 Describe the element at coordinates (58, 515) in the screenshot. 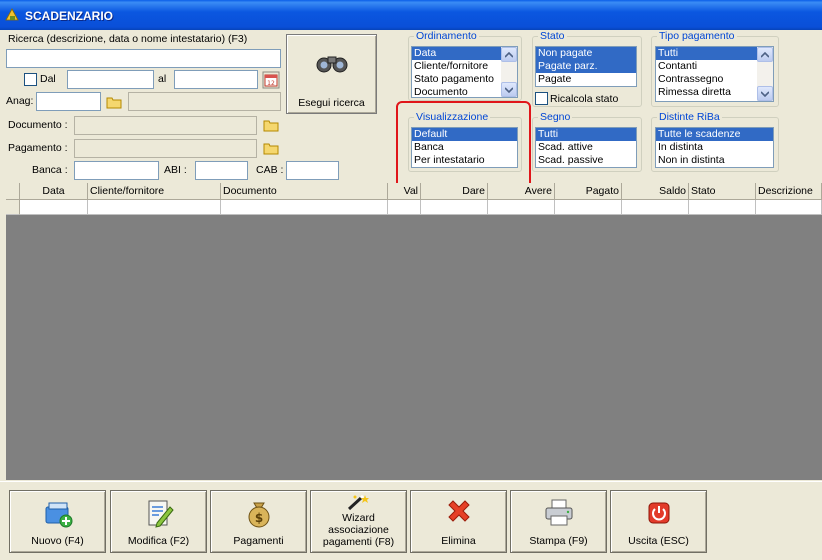

I see `new-record-icon` at that location.